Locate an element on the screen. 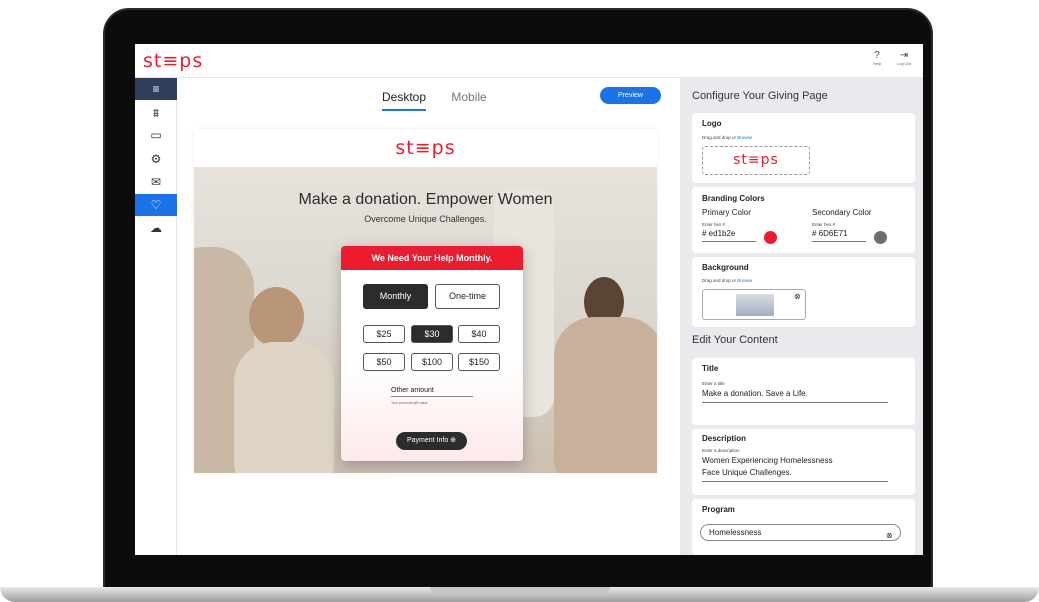  sidebar-item-messages: ✉ is located at coordinates (156, 182).